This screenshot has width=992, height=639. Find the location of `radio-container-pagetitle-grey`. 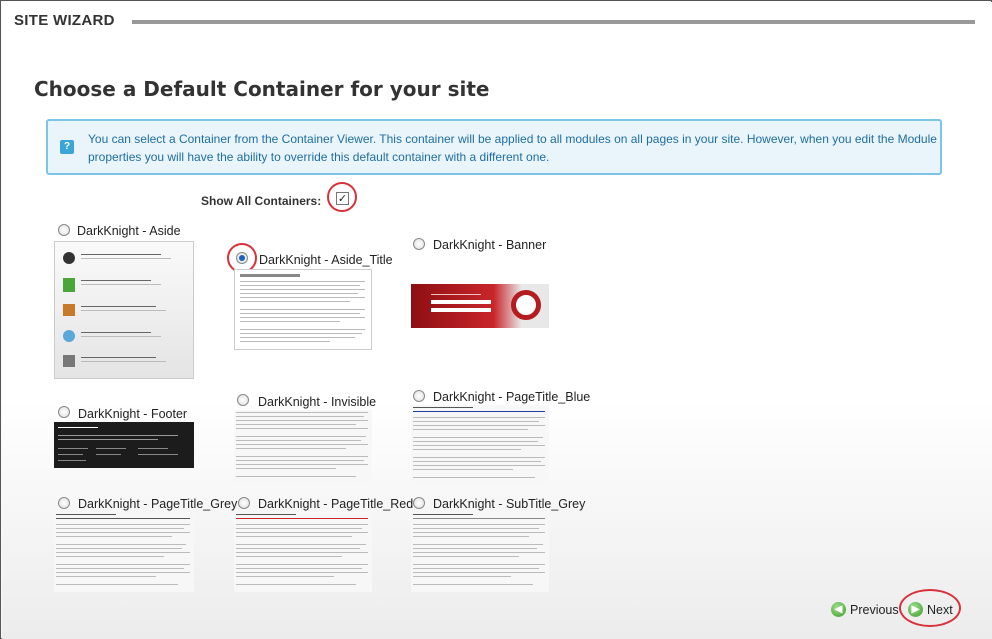

radio-container-pagetitle-grey is located at coordinates (64, 503).